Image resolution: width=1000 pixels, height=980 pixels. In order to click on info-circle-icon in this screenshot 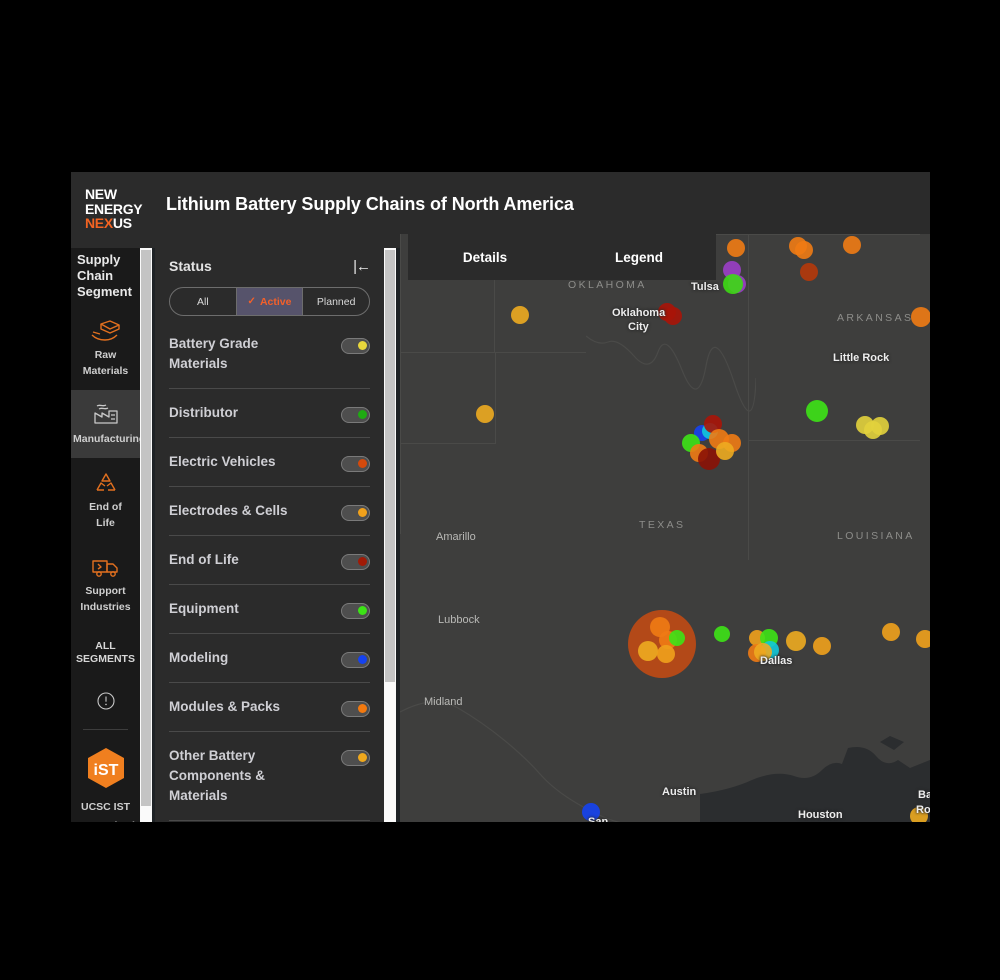, I will do `click(105, 701)`.